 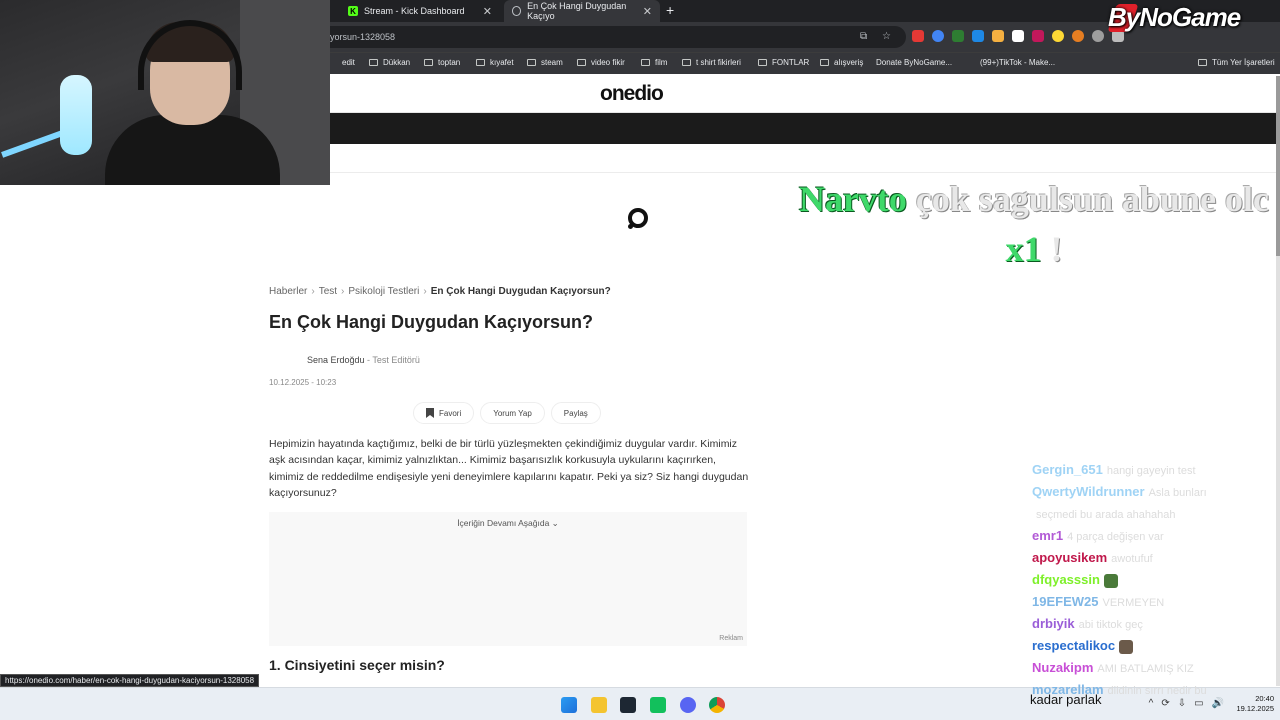 I want to click on chat-text: AMI BATLAMIŞ KIZ, so click(x=1145, y=669).